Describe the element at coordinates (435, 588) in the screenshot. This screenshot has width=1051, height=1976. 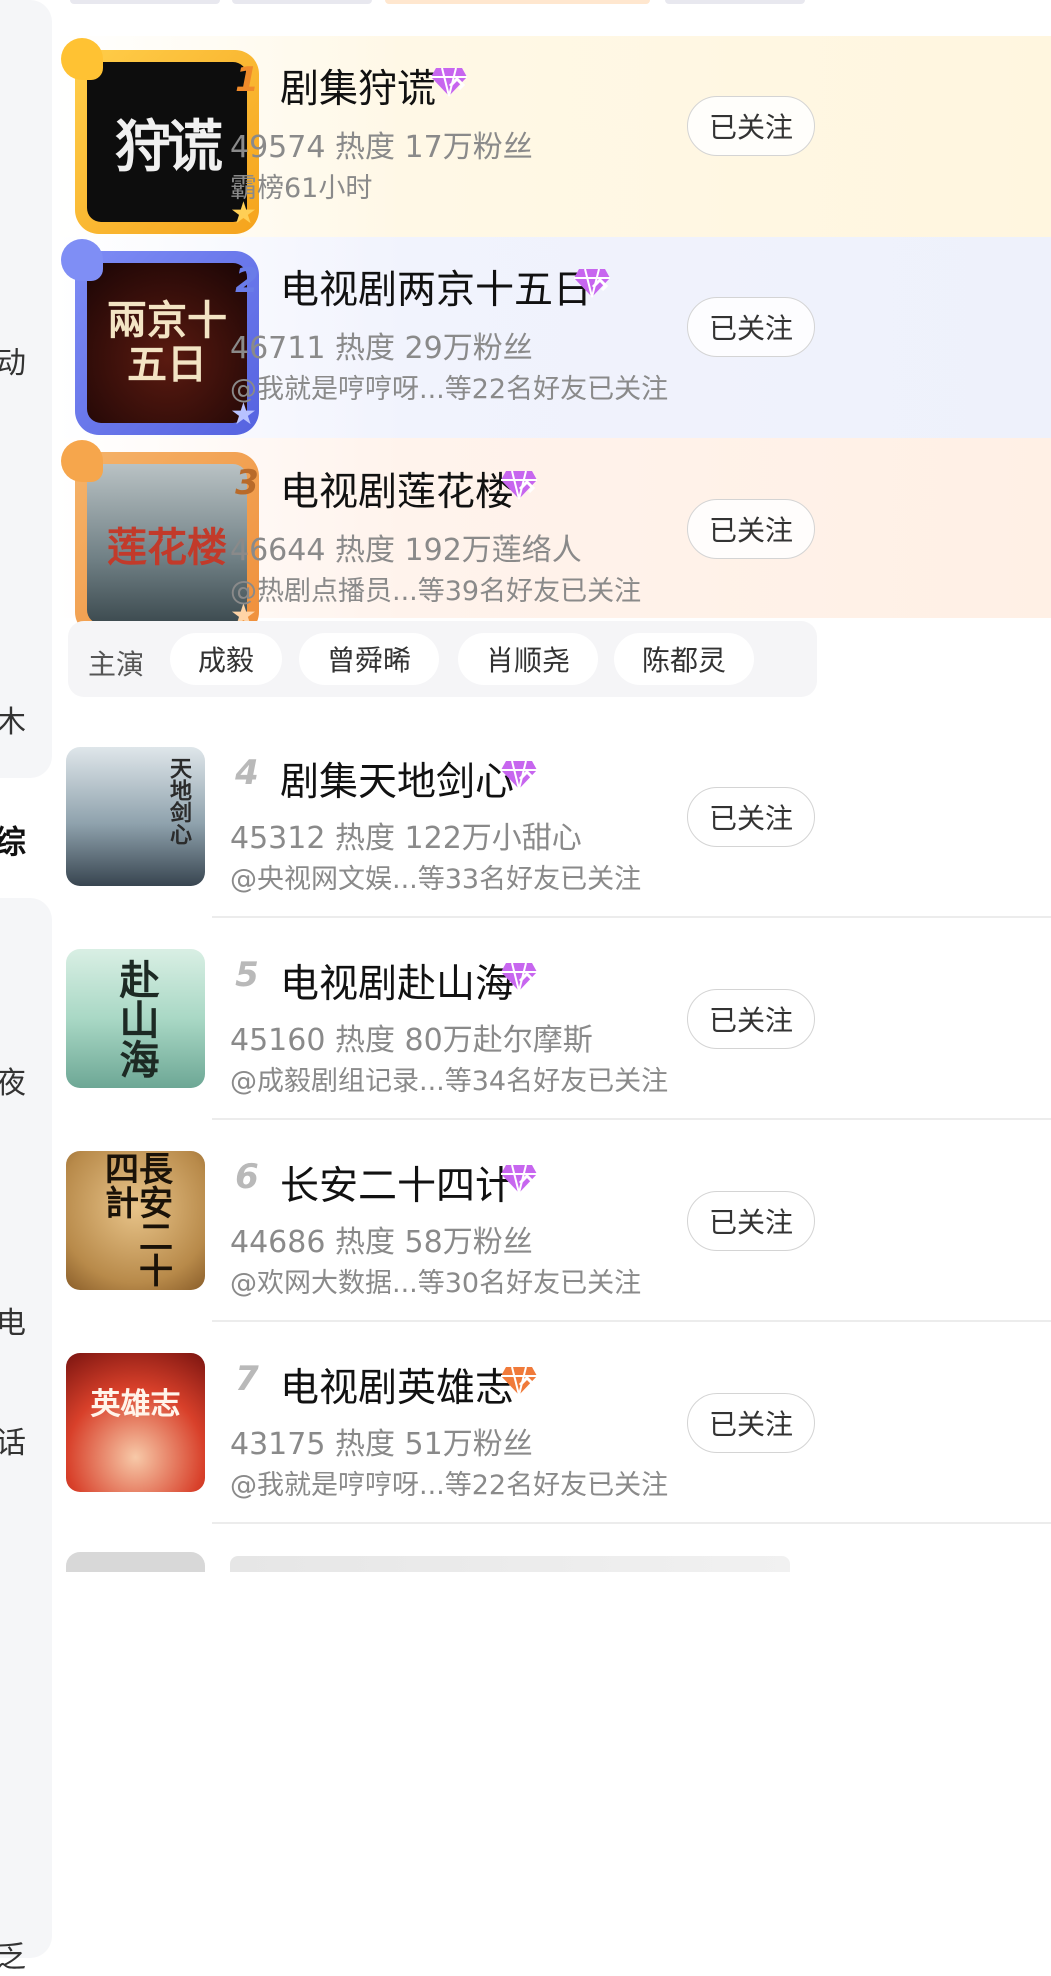
I see `friends-followed: @热剧点播员...等39名好友已关注` at that location.